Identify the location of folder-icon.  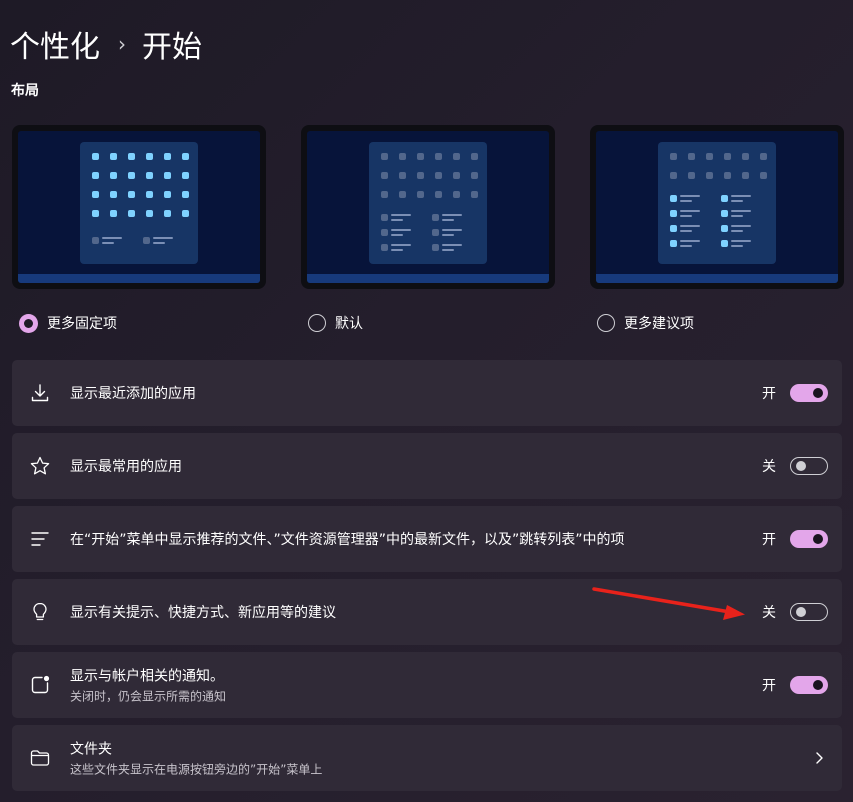
(40, 758).